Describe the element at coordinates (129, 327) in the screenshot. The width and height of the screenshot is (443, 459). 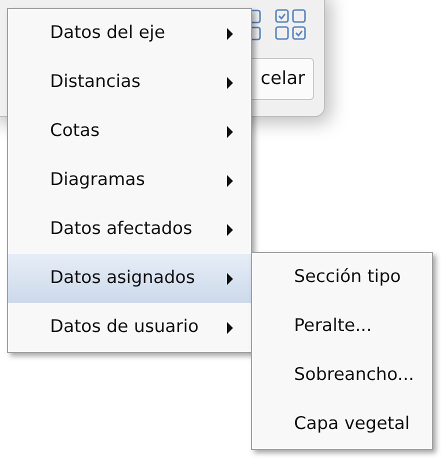
I see `menu-item: Datos de usuario` at that location.